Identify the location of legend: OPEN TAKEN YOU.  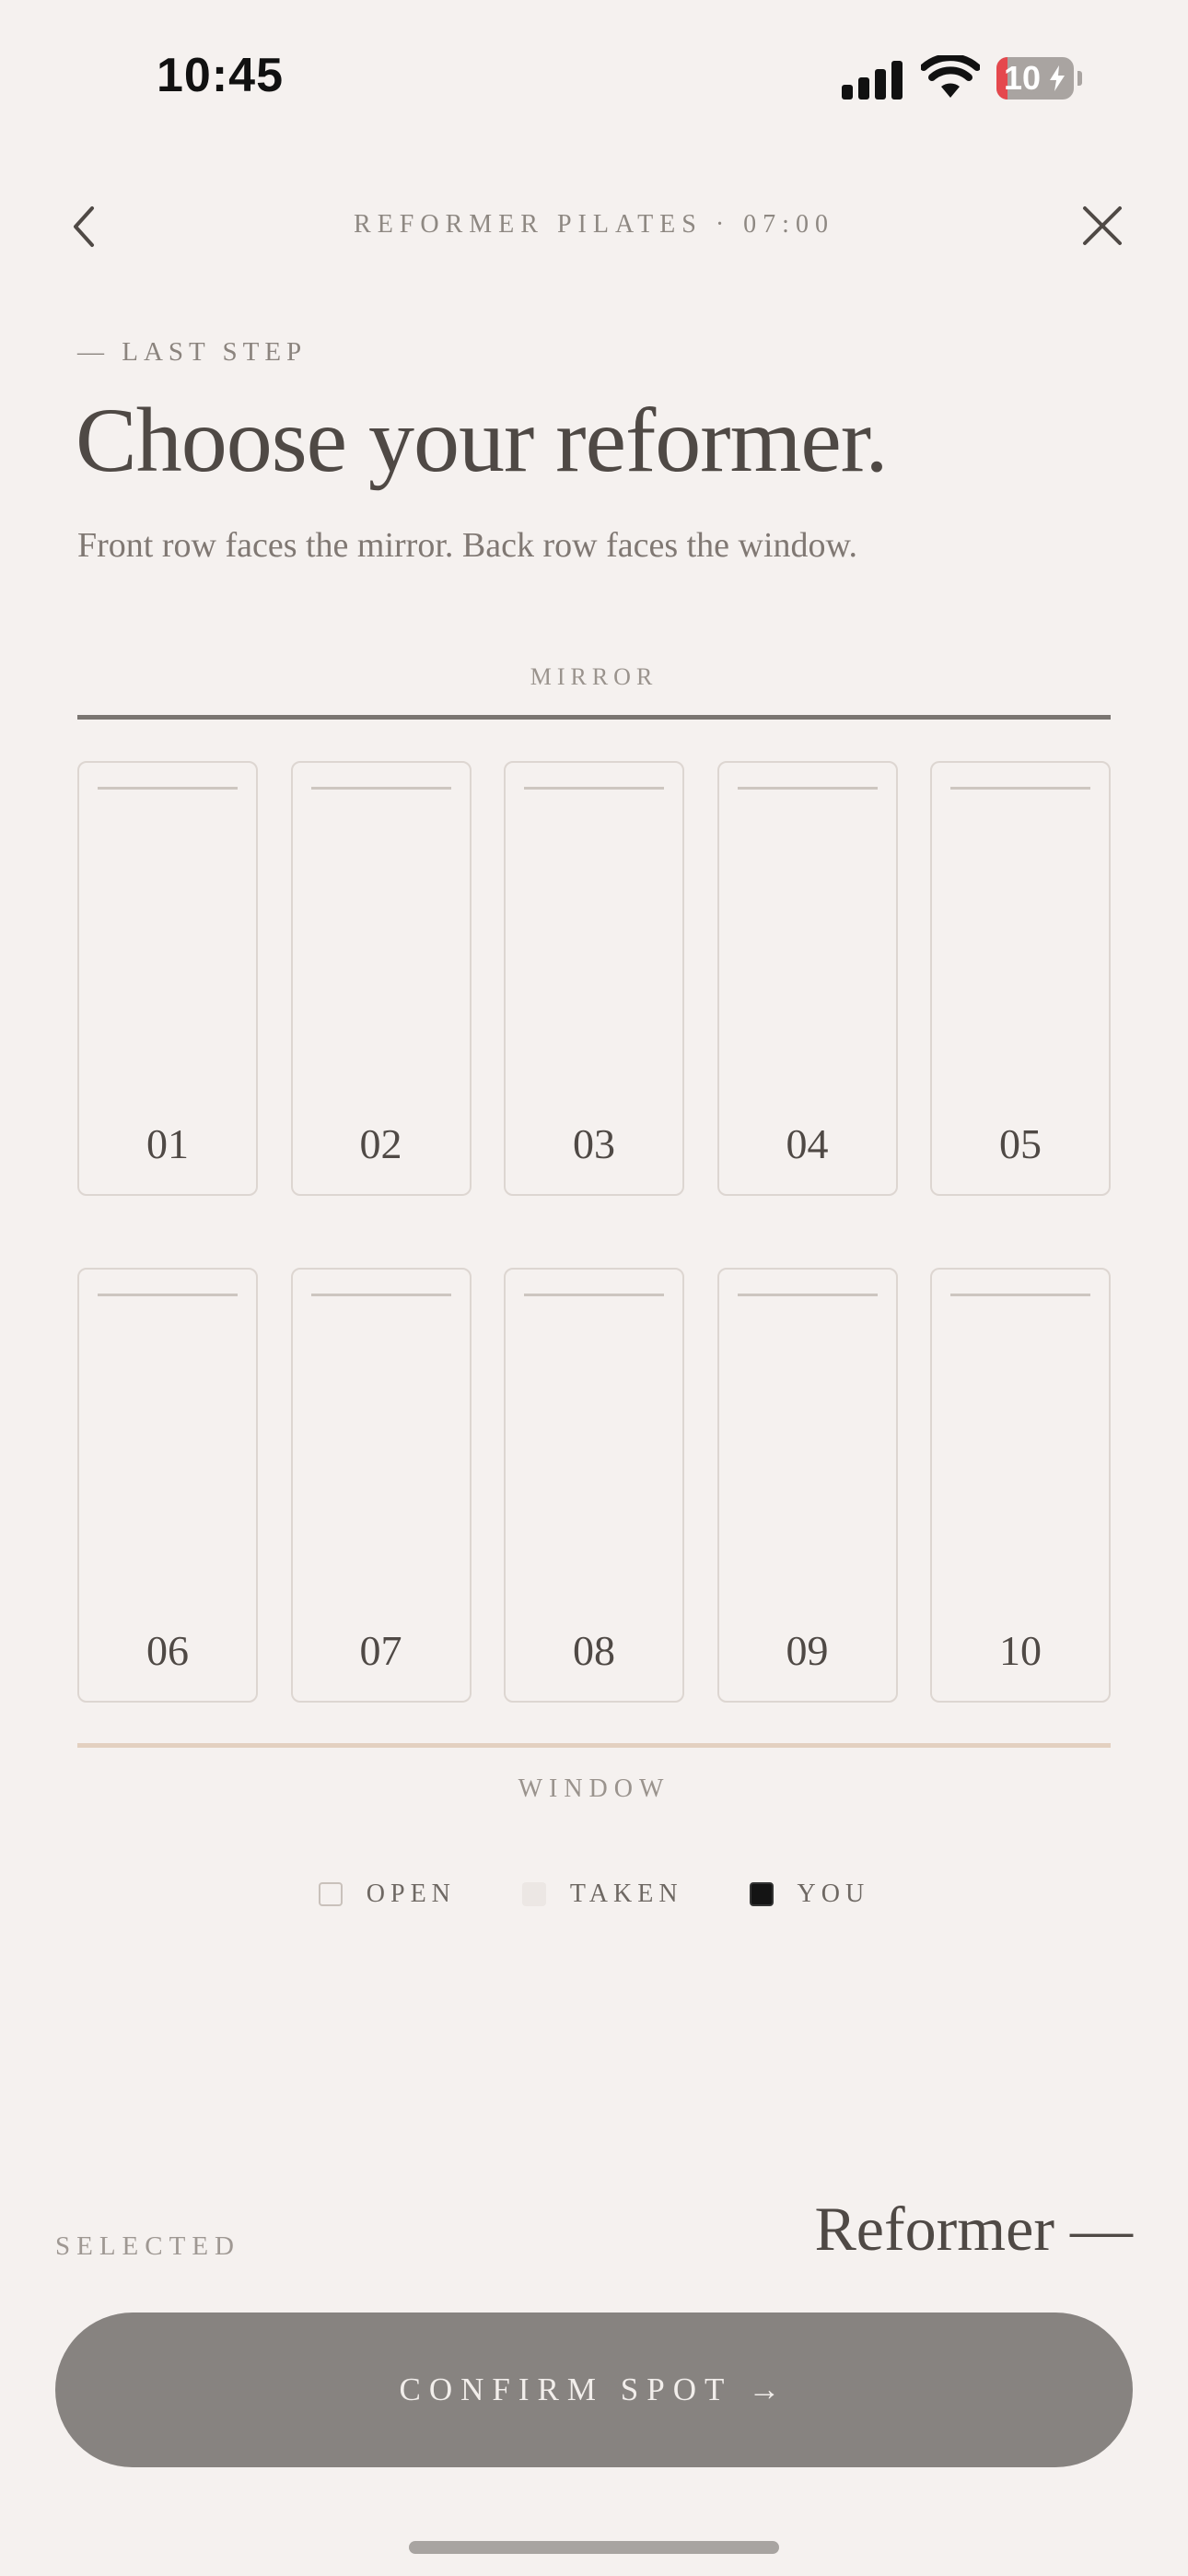
(594, 1894).